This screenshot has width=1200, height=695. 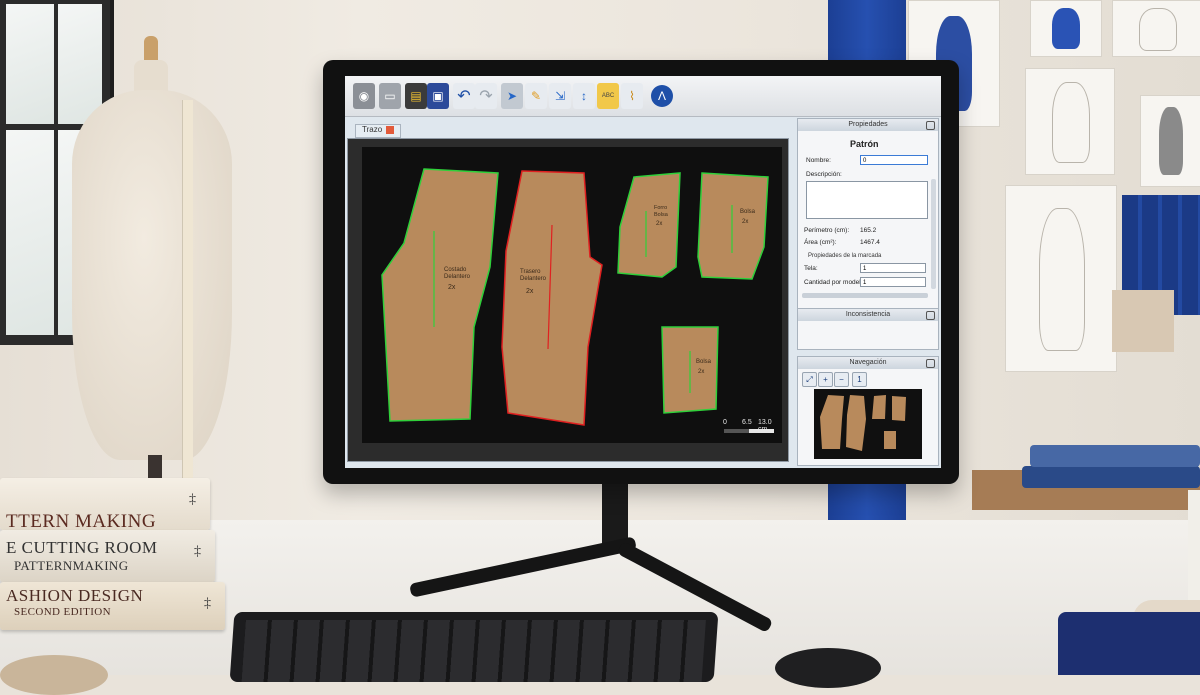 What do you see at coordinates (825, 379) in the screenshot?
I see `zoom-in-icon: +` at bounding box center [825, 379].